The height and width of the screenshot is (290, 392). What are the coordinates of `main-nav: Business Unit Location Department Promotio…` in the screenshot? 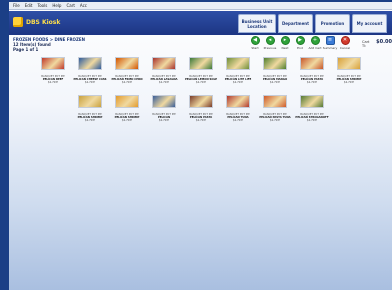 It's located at (312, 23).